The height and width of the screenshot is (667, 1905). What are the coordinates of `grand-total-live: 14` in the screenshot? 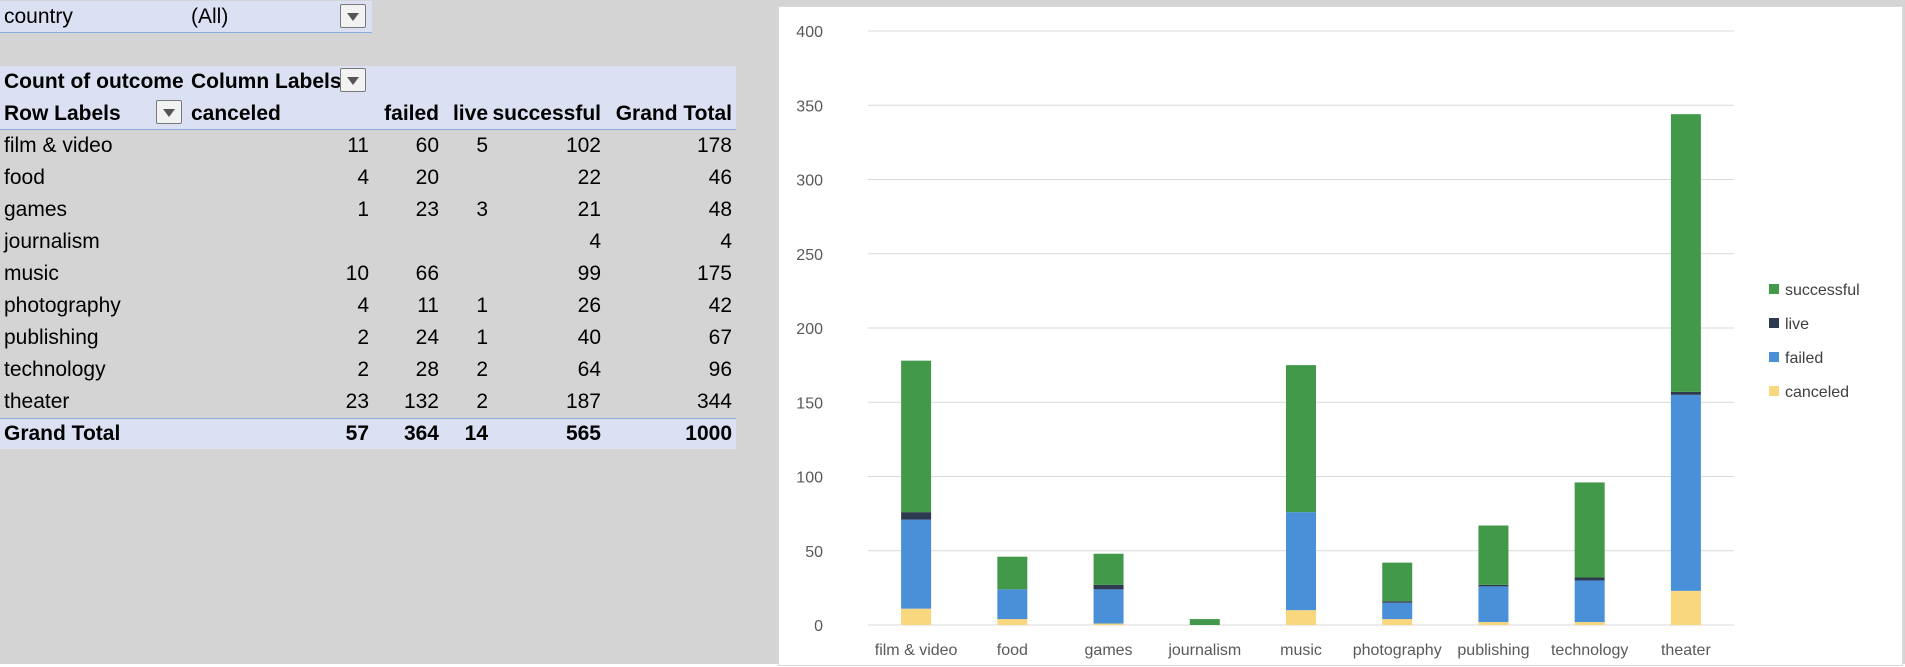 It's located at (476, 433).